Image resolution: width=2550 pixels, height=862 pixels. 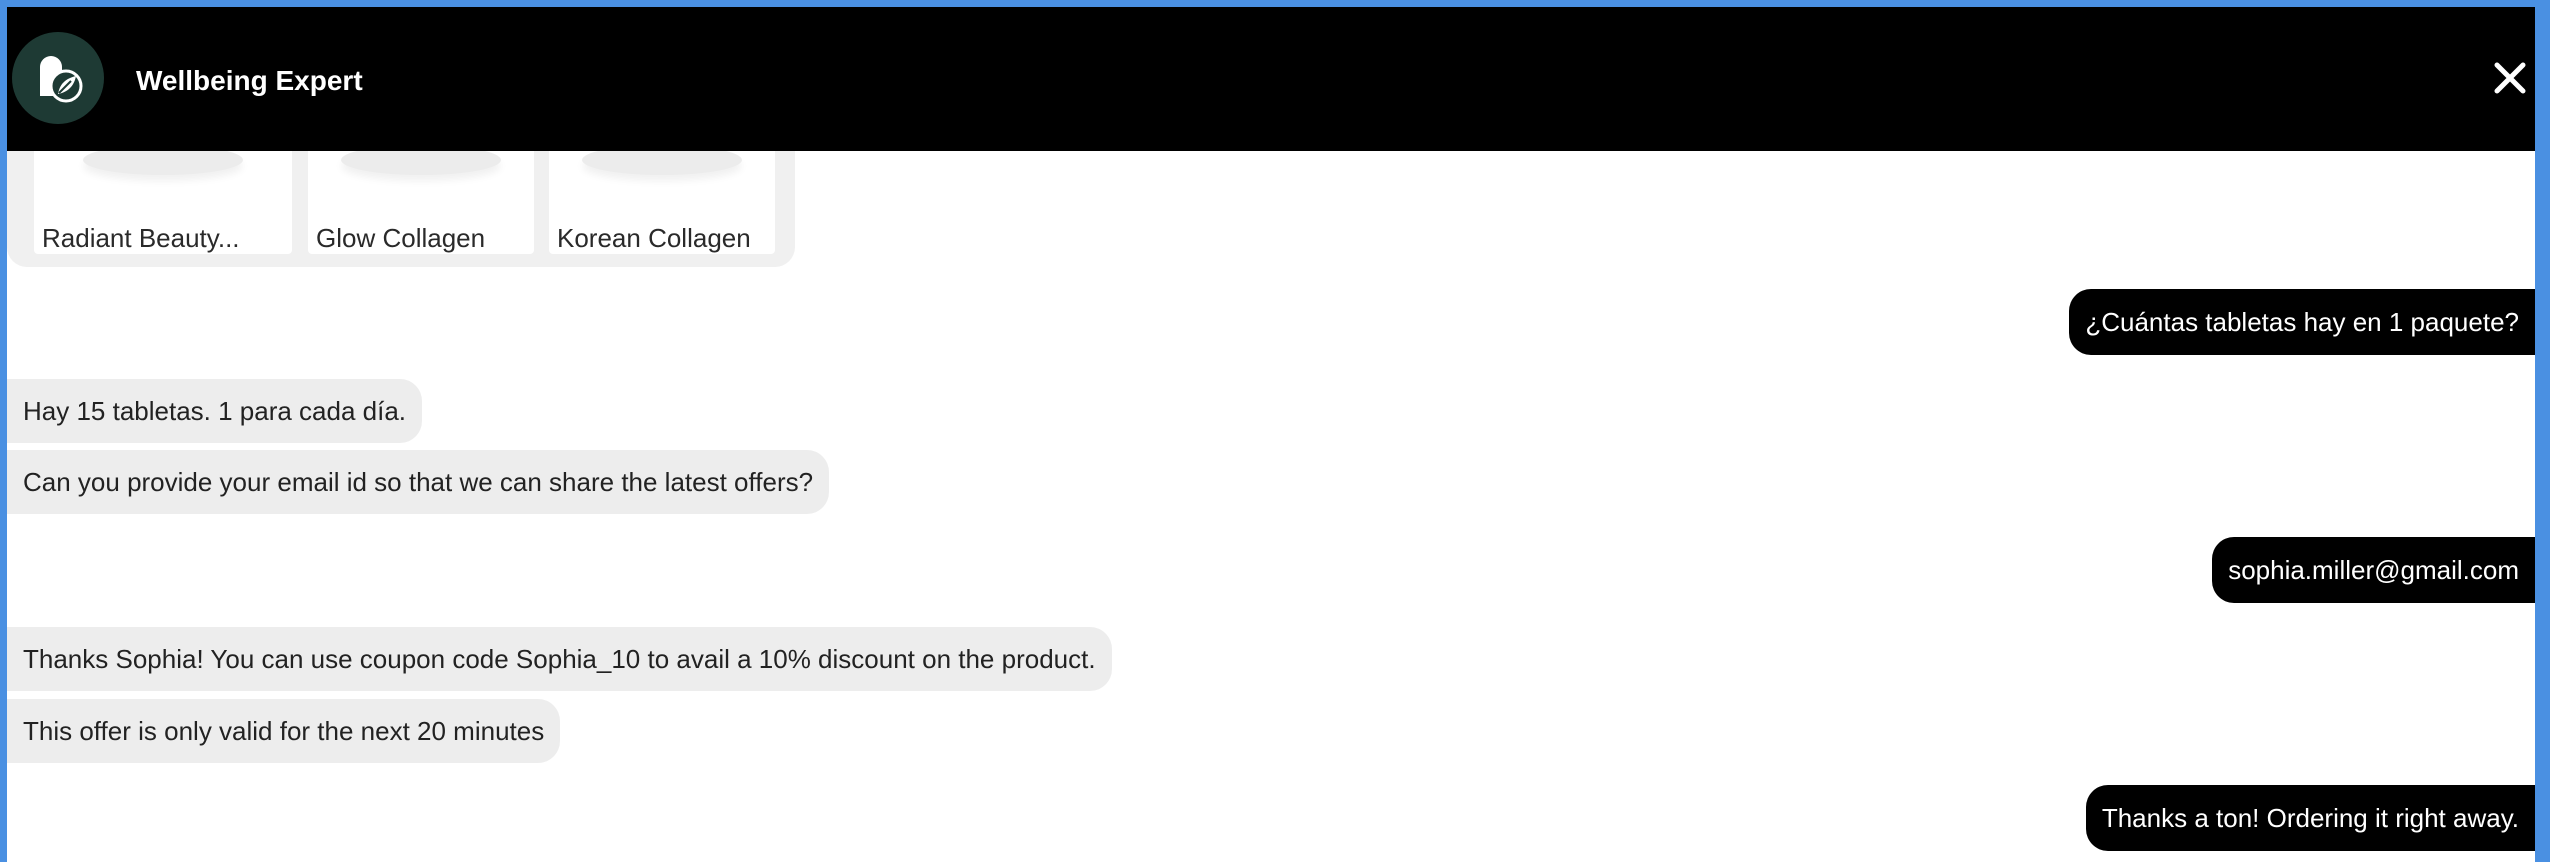 I want to click on bot-message: Hay 15 tabletas. 1 para cada día., so click(x=215, y=411).